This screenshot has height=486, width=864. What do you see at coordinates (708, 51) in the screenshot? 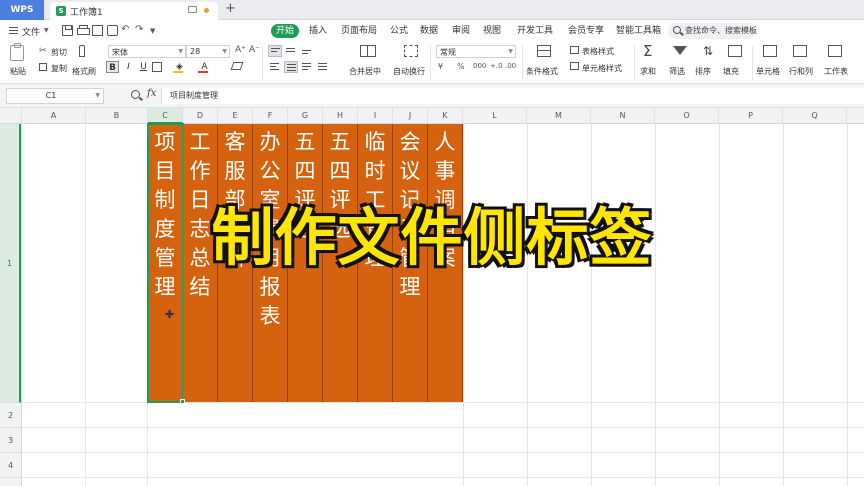
I see `sort-icon: ⇅` at bounding box center [708, 51].